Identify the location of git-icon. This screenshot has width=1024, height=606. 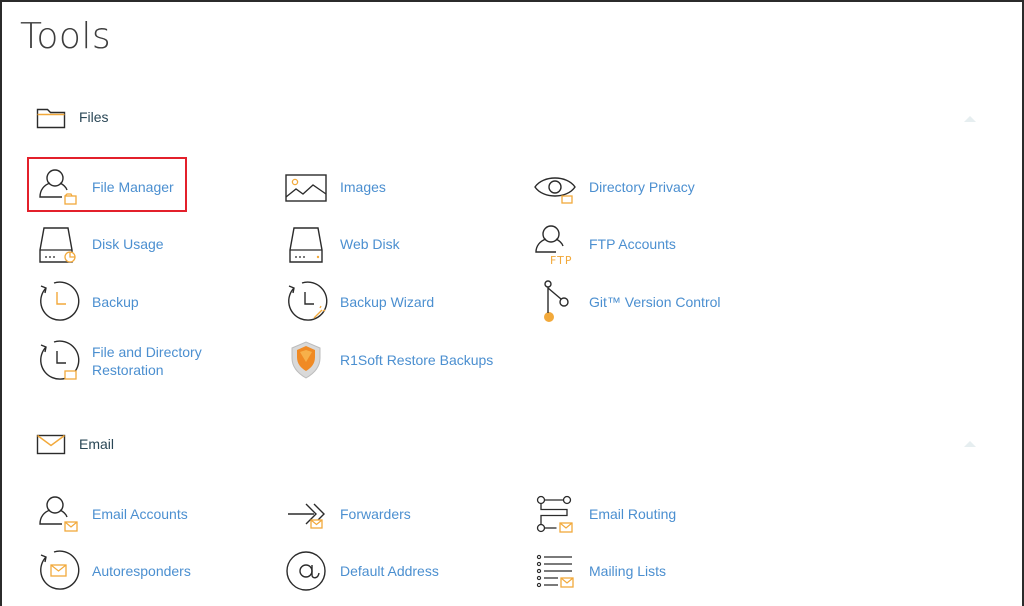
(555, 302).